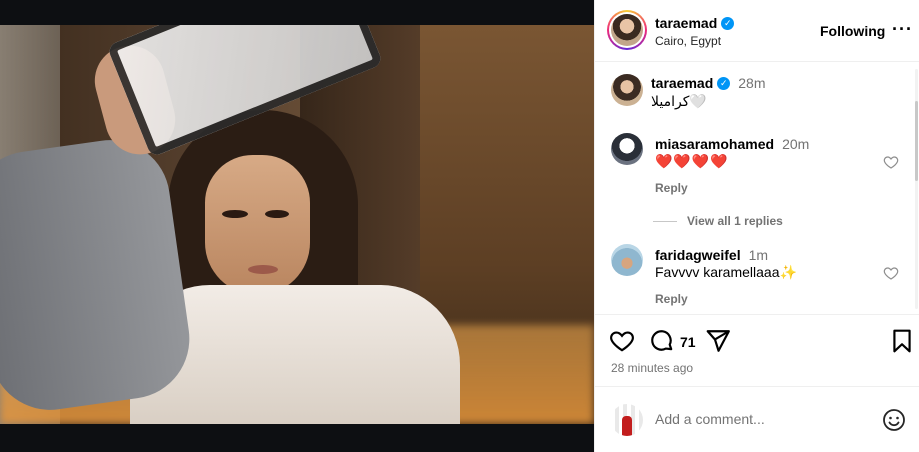  What do you see at coordinates (796, 144) in the screenshot?
I see `comment-time: 20m` at bounding box center [796, 144].